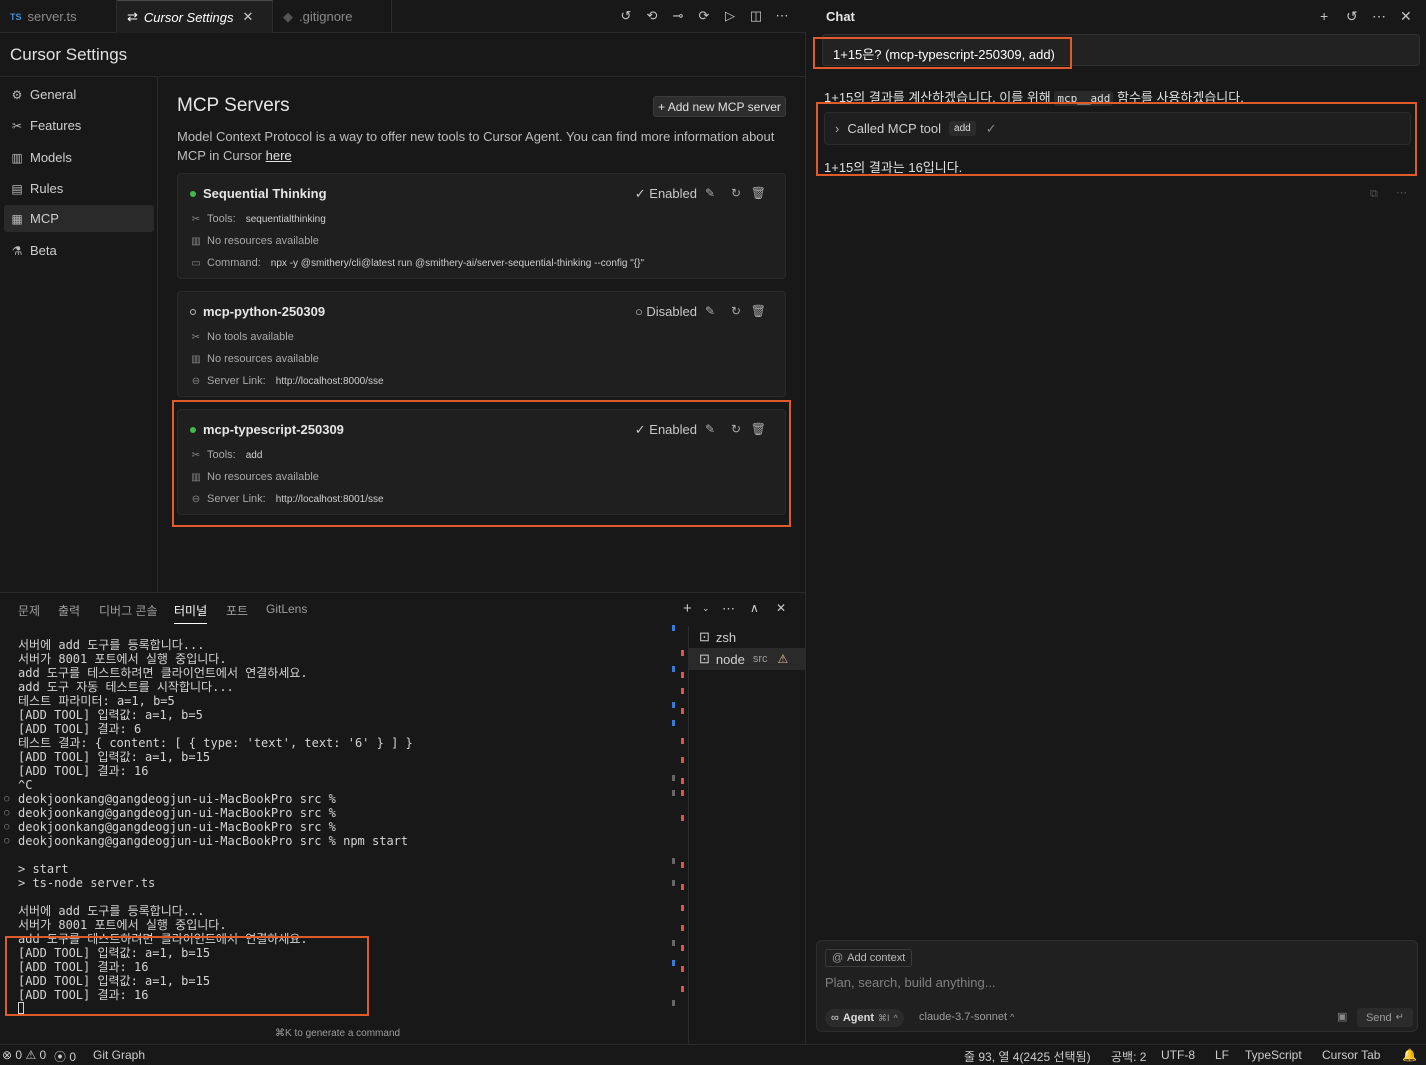  What do you see at coordinates (1027, 1056) in the screenshot?
I see `cursor-position: 줄 93, 열 4(2425 선택됨)` at bounding box center [1027, 1056].